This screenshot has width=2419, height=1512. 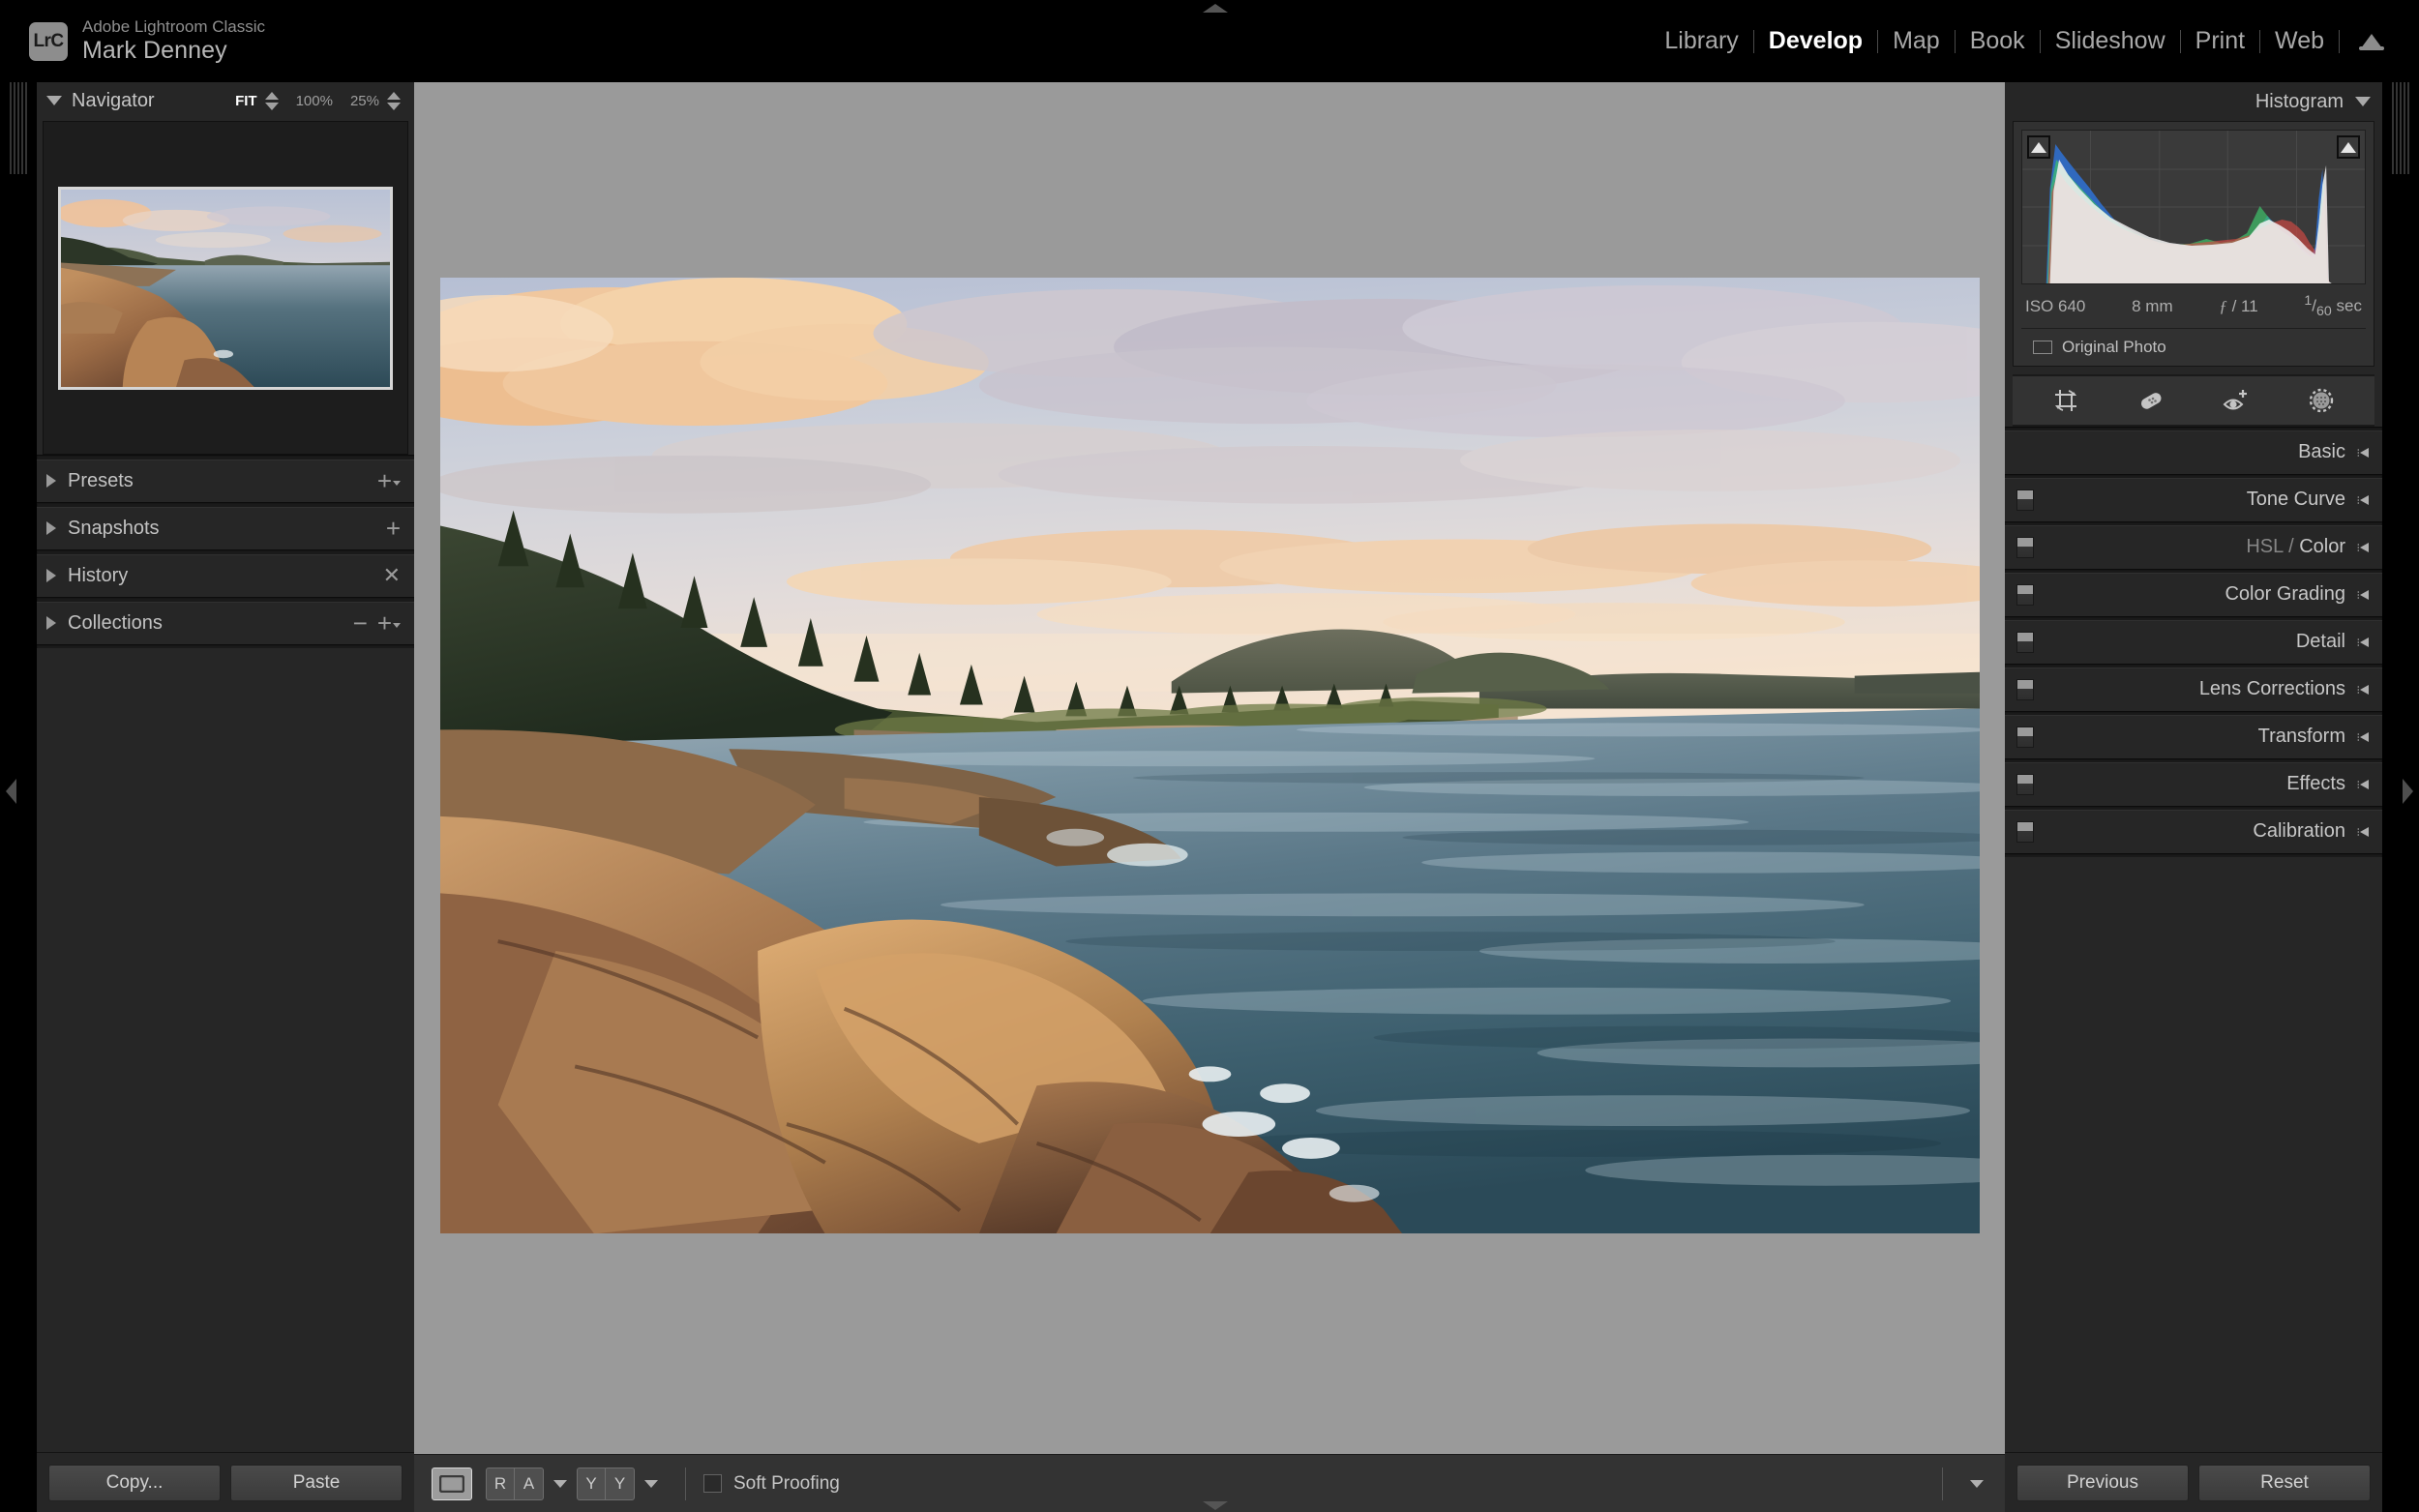 What do you see at coordinates (2025, 785) in the screenshot?
I see `effects-switch` at bounding box center [2025, 785].